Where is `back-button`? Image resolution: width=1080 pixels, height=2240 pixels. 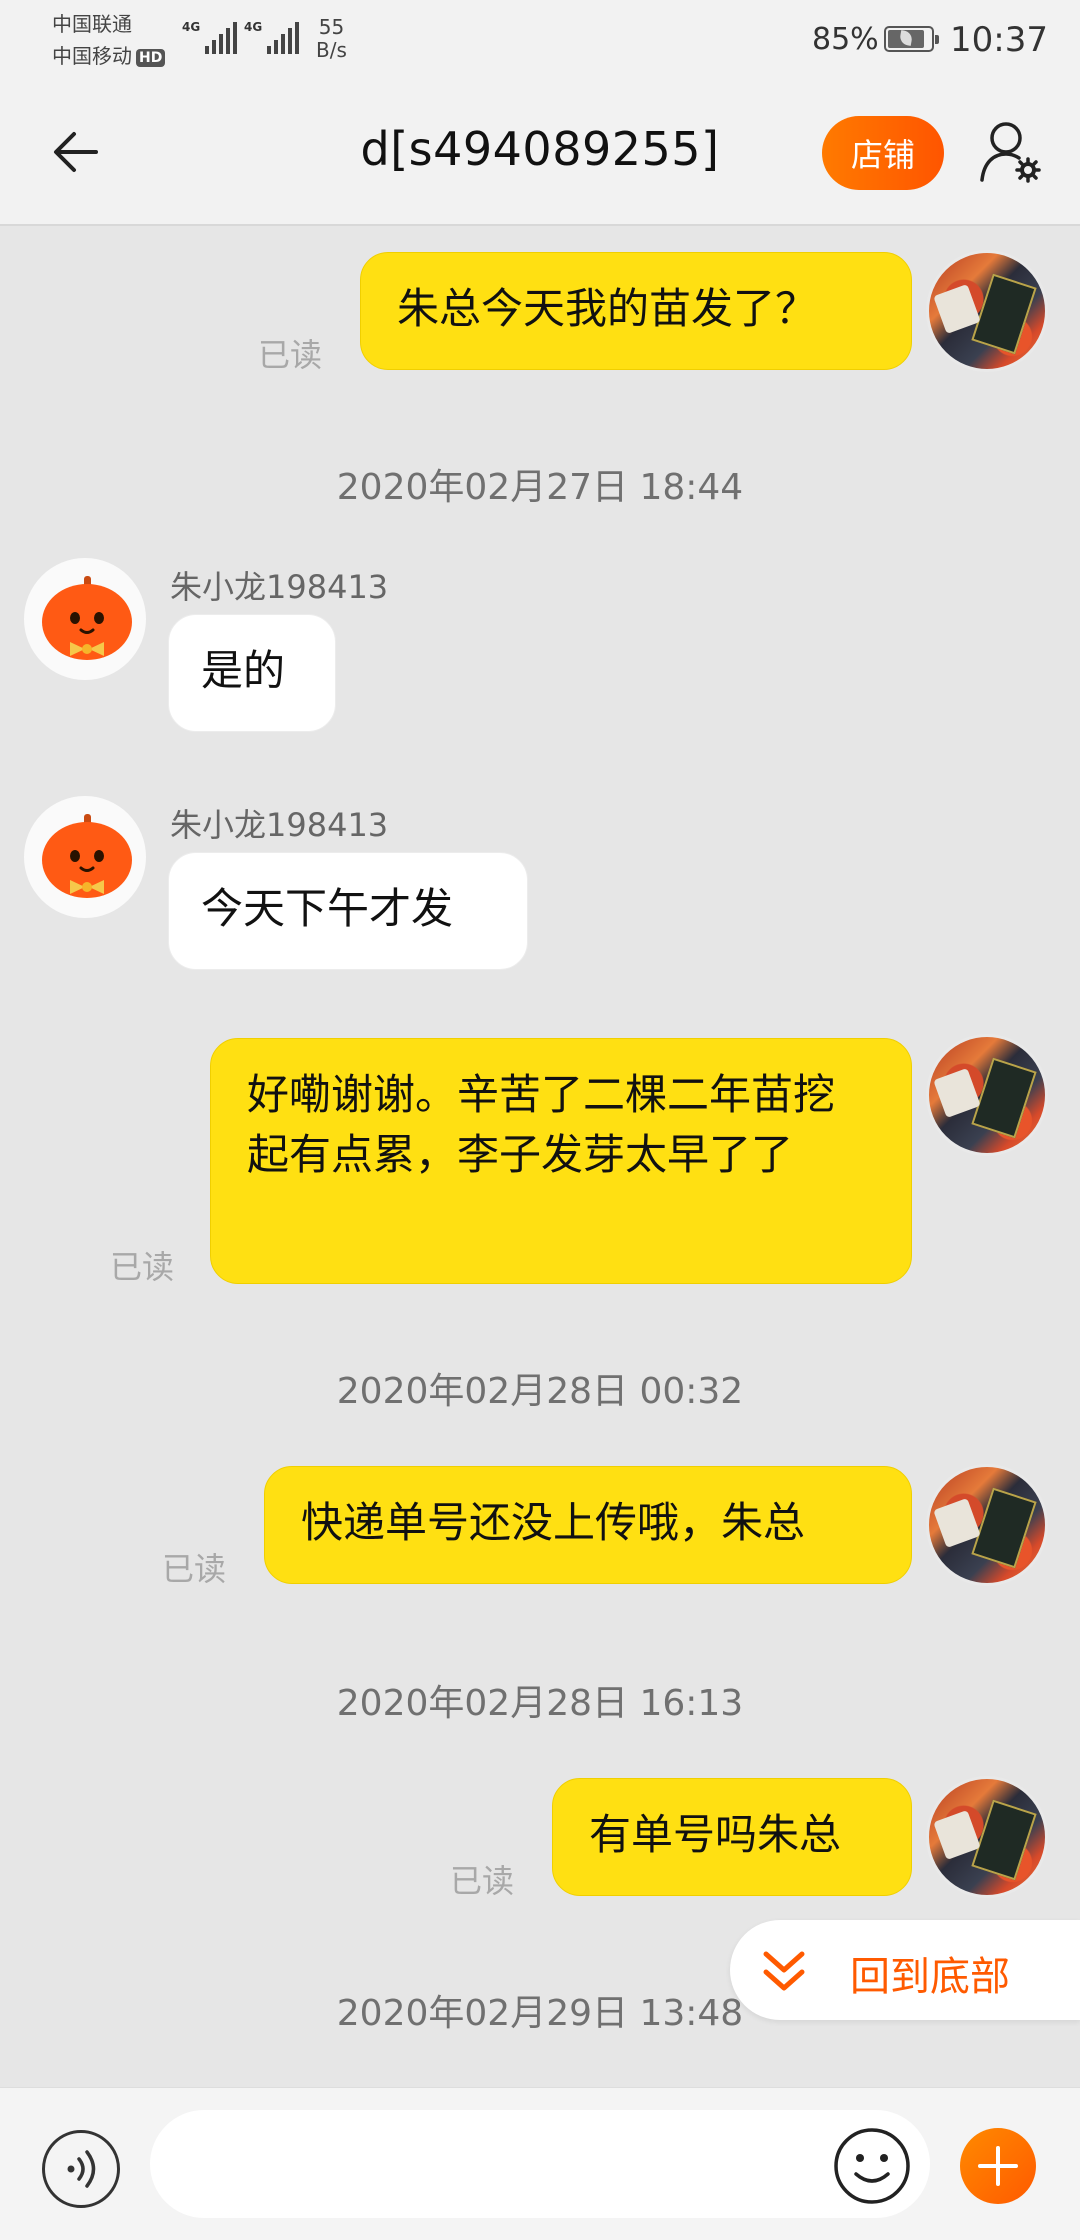
back-button is located at coordinates (76, 152).